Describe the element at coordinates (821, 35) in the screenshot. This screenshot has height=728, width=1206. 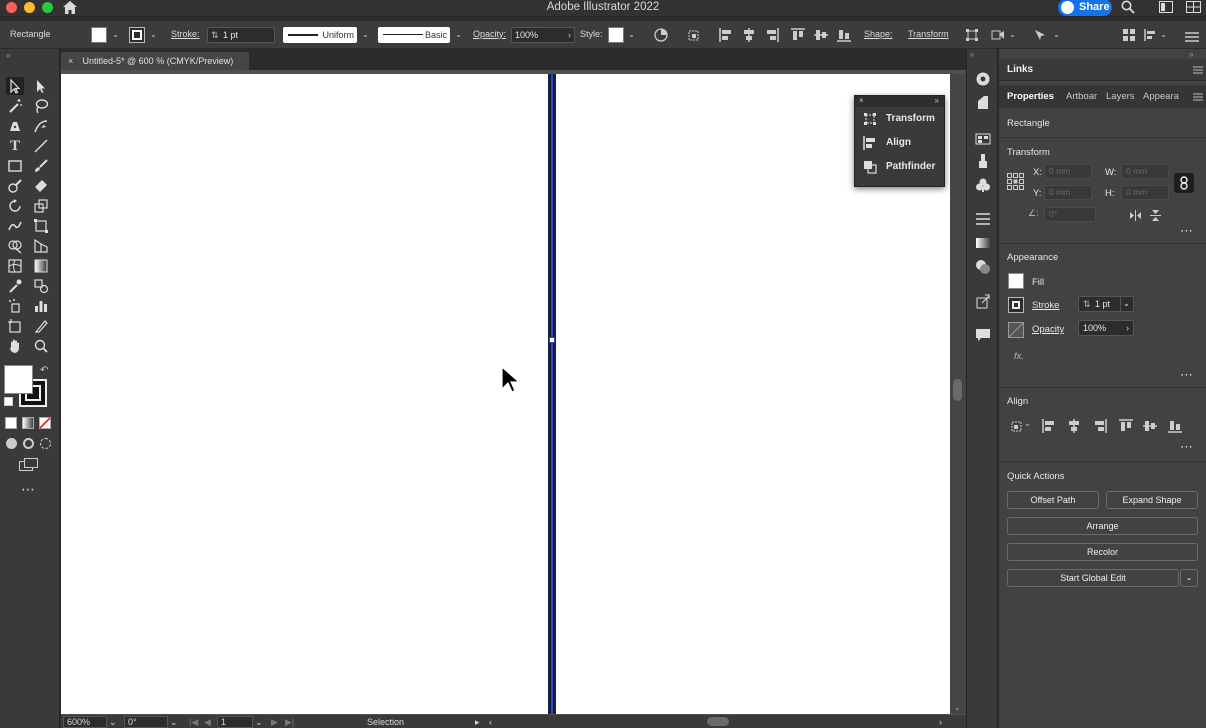
I see `align-vertical-center-icon` at that location.